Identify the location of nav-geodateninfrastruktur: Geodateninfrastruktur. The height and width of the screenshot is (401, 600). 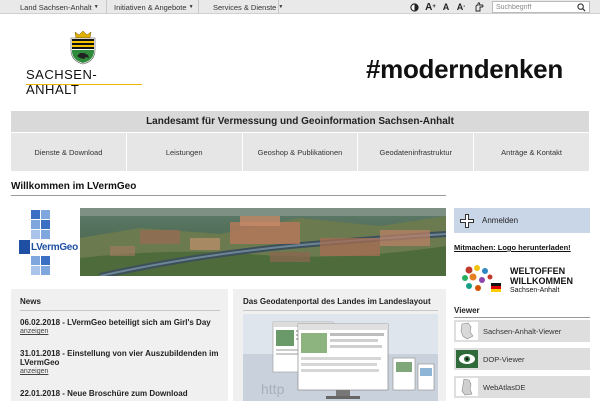
(416, 152).